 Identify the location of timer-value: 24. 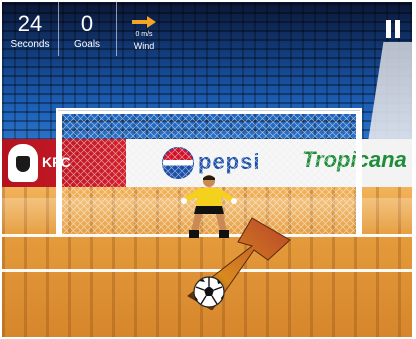
(30, 23).